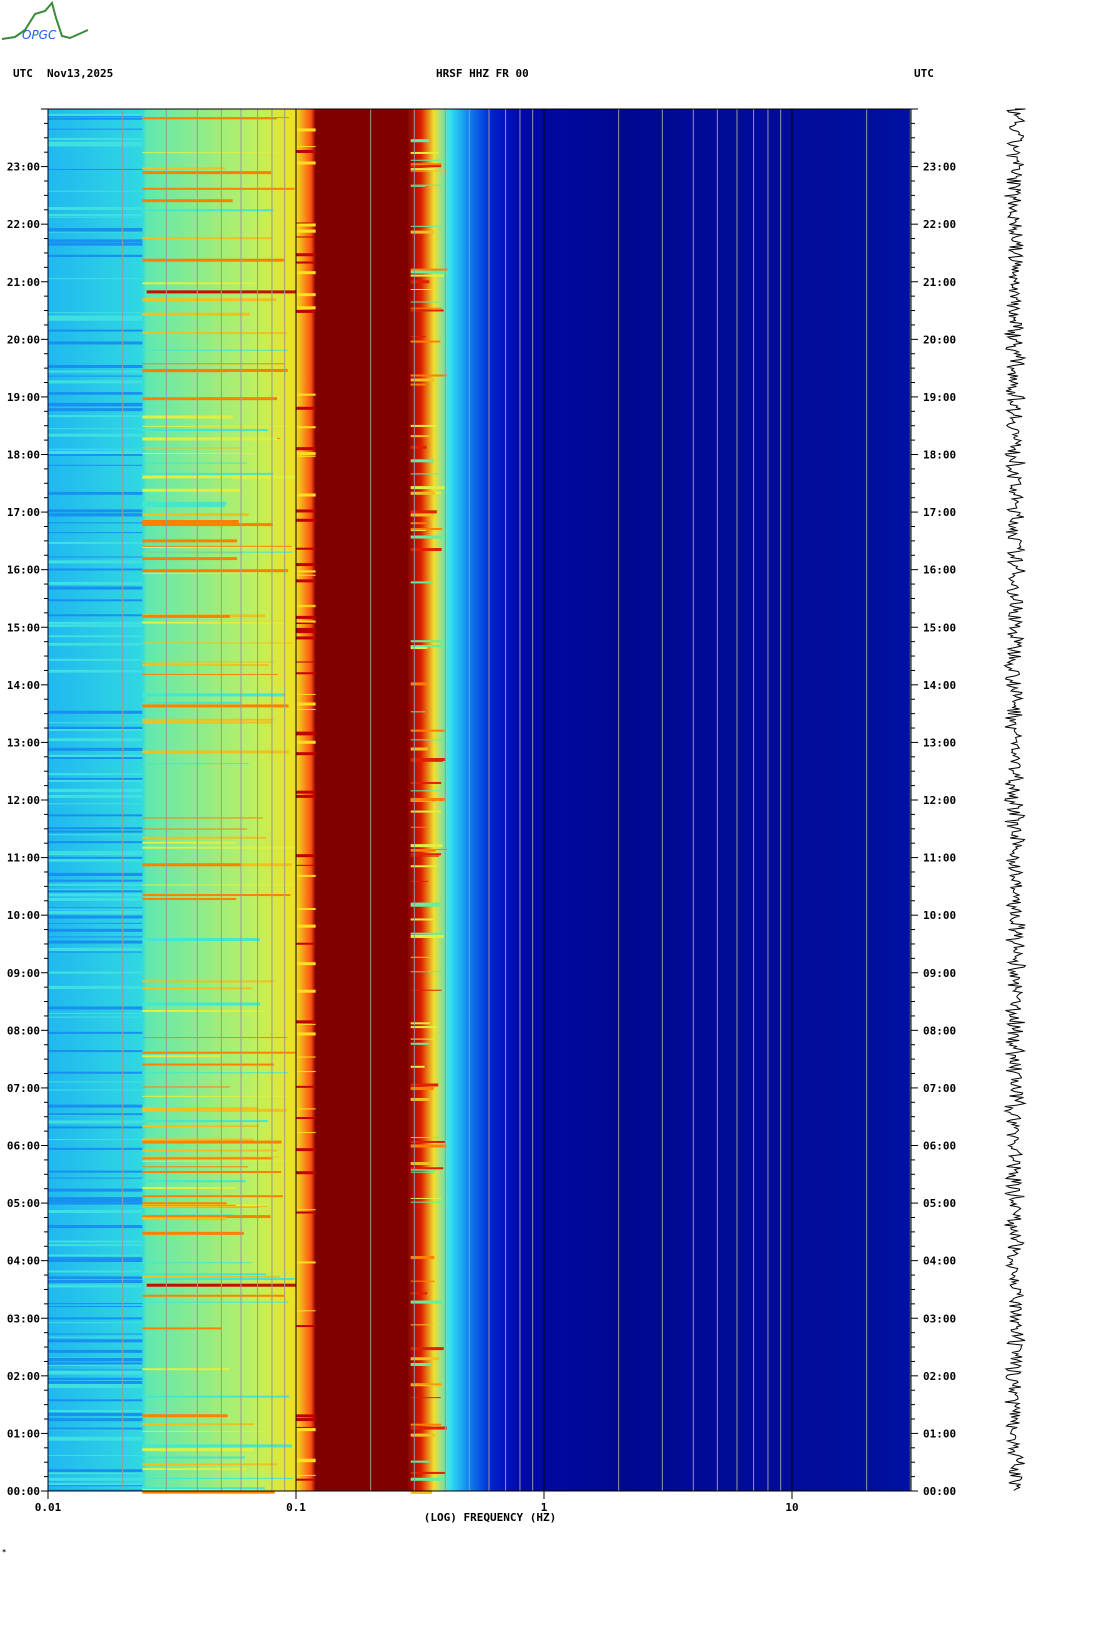 The image size is (1102, 1634). What do you see at coordinates (939, 397) in the screenshot?
I see `y-tick-label-right: 19:00` at bounding box center [939, 397].